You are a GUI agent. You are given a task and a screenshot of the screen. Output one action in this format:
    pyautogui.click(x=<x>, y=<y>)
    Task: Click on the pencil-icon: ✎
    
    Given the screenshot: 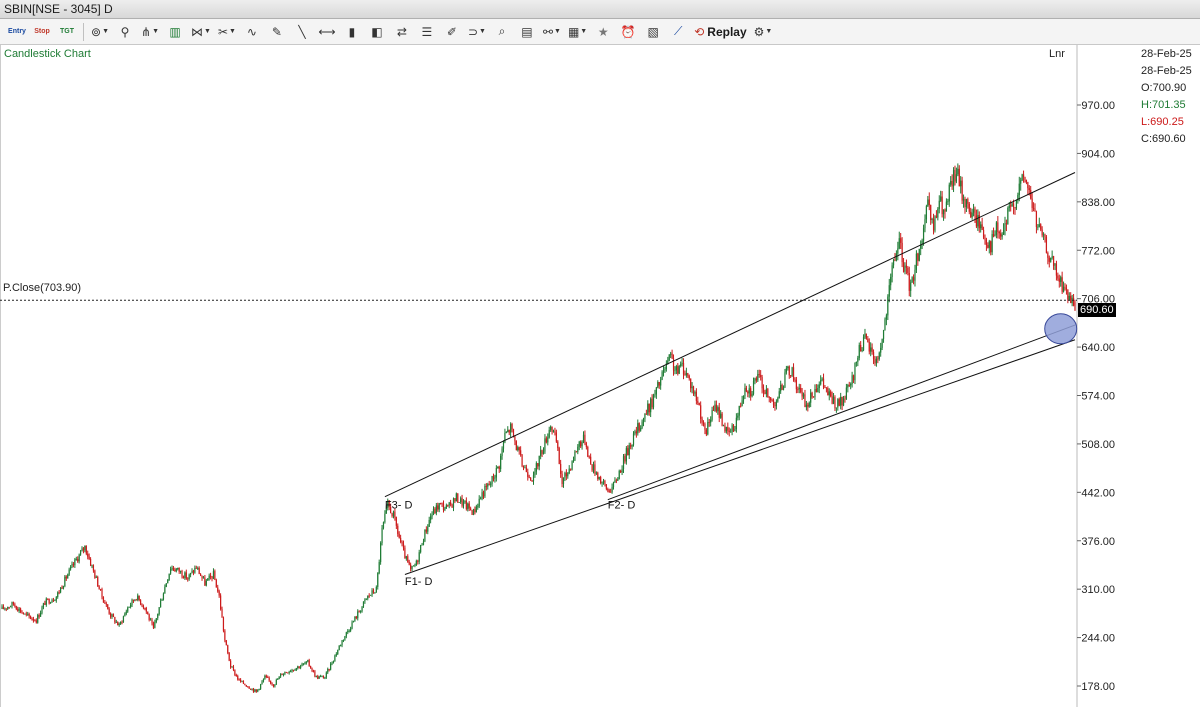 What is the action you would take?
    pyautogui.click(x=277, y=32)
    